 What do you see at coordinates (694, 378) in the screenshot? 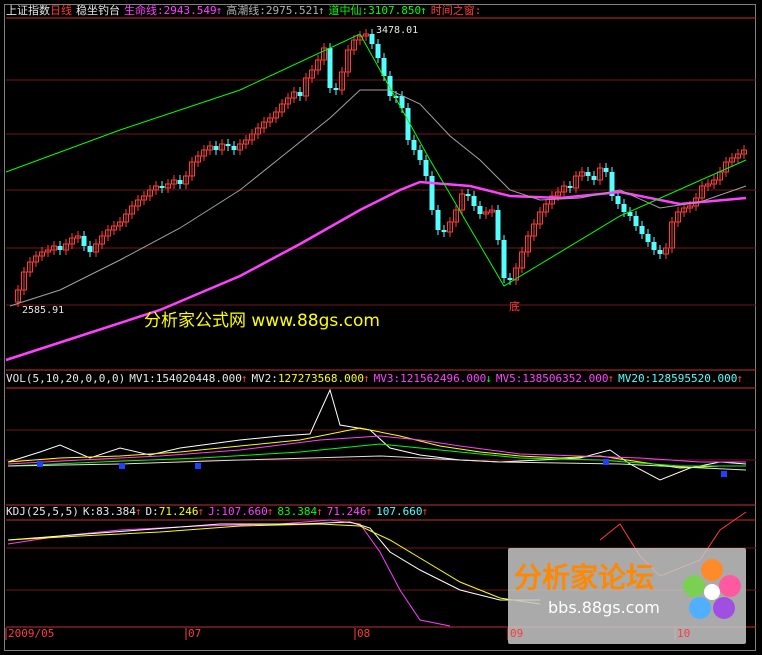
I see `mv20-value: 128595520.000` at bounding box center [694, 378].